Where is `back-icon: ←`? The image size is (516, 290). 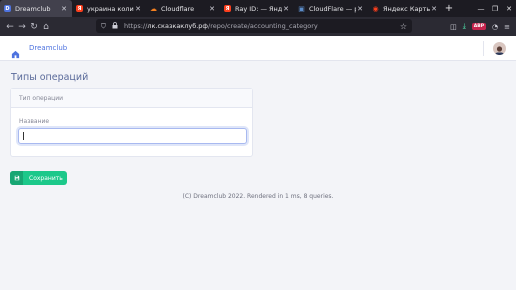
back-icon: ← is located at coordinates (10, 27).